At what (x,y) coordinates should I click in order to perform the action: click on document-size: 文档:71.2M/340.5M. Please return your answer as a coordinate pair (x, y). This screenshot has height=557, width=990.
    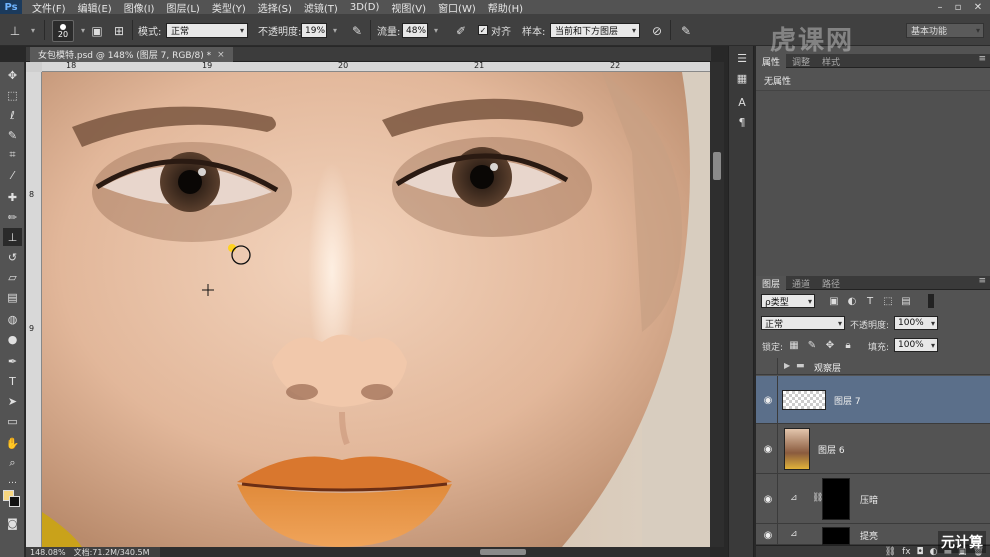
    Looking at the image, I should click on (112, 552).